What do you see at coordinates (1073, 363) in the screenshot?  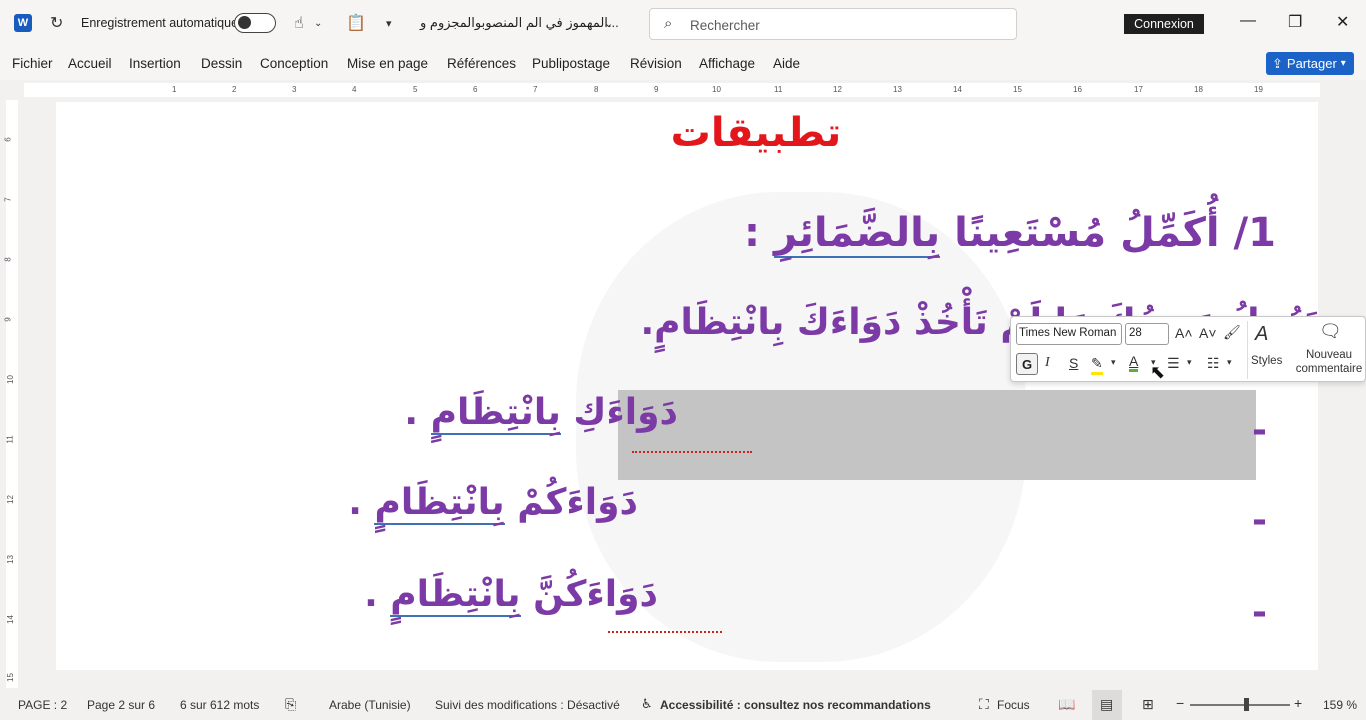 I see `underline-icon: S` at bounding box center [1073, 363].